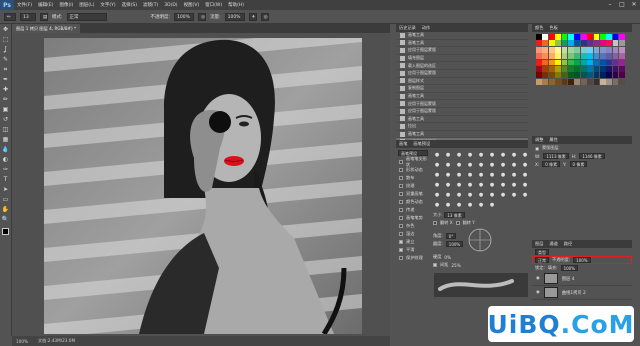 The width and height of the screenshot is (640, 346). I want to click on zoom-icon: 🔍, so click(6, 220).